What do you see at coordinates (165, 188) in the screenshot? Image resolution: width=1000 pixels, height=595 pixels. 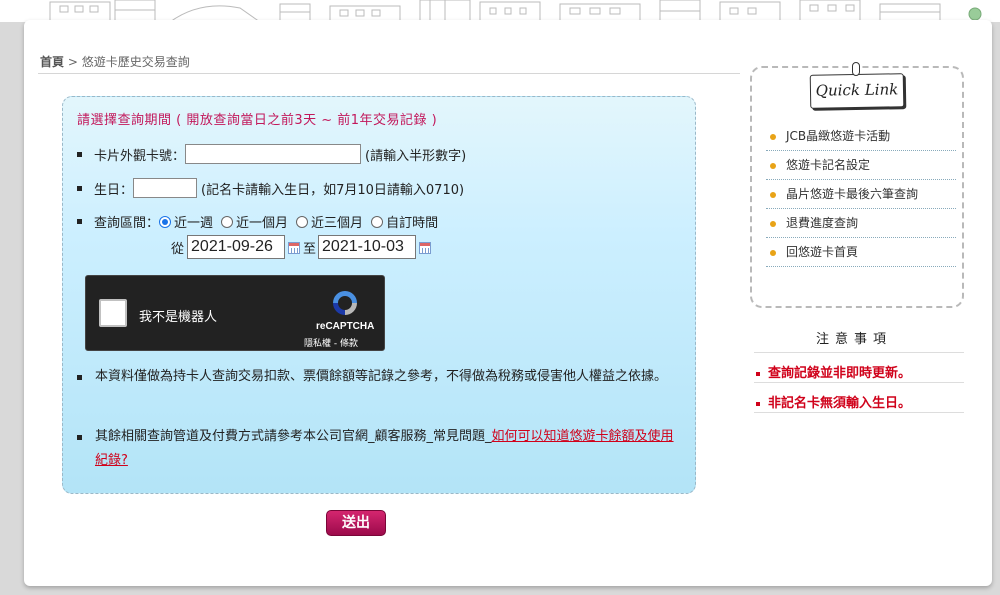 I see `birthday-input` at bounding box center [165, 188].